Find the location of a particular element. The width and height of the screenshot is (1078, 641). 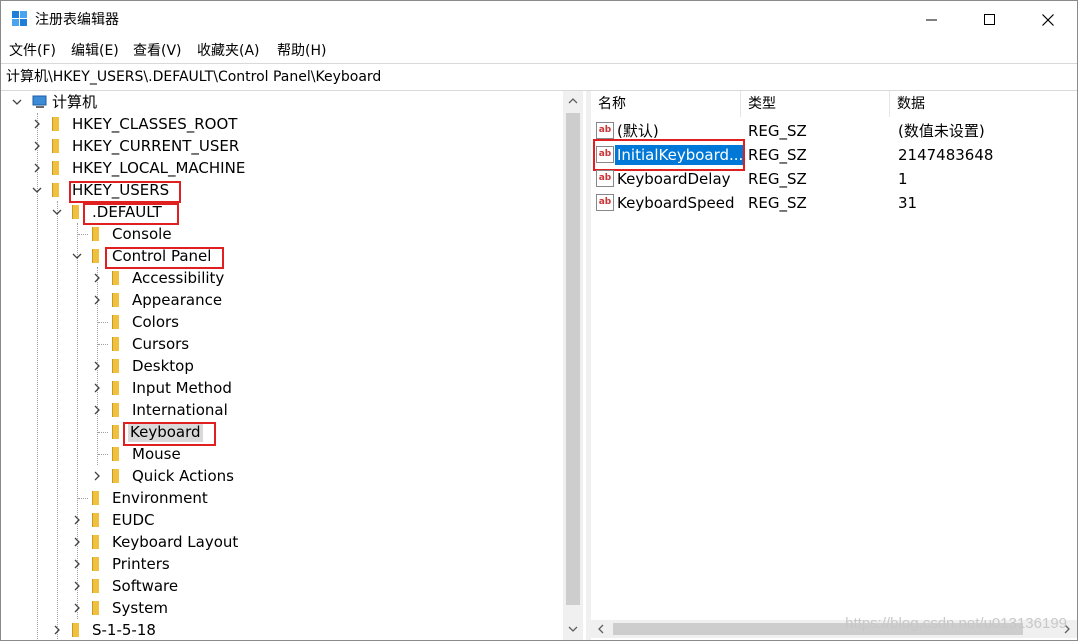

tree-item-computer: 计算机 is located at coordinates (281, 102).